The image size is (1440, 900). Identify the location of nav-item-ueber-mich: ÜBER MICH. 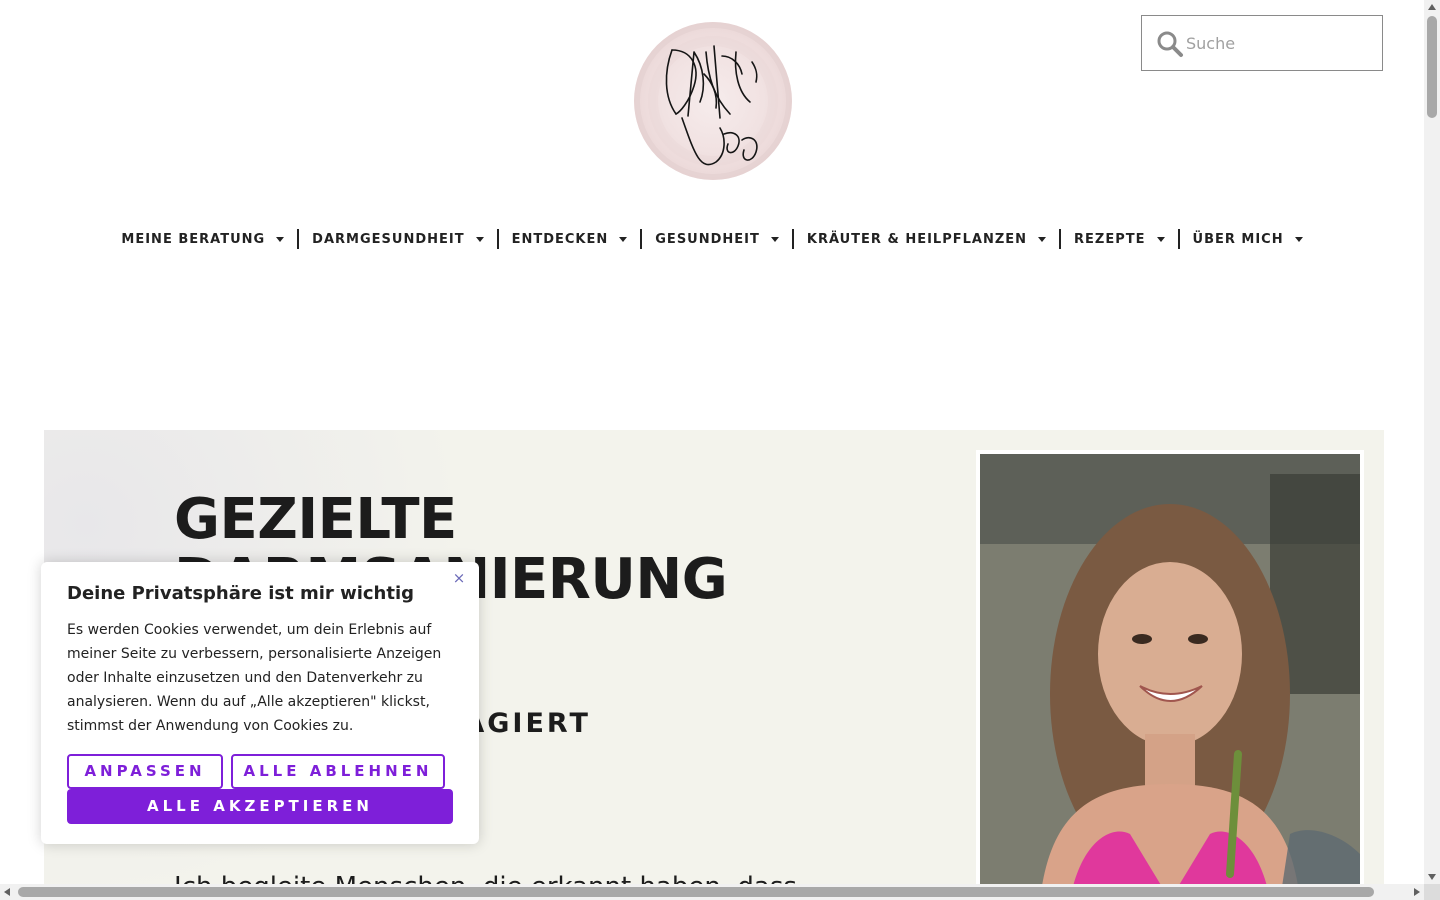
(1248, 239).